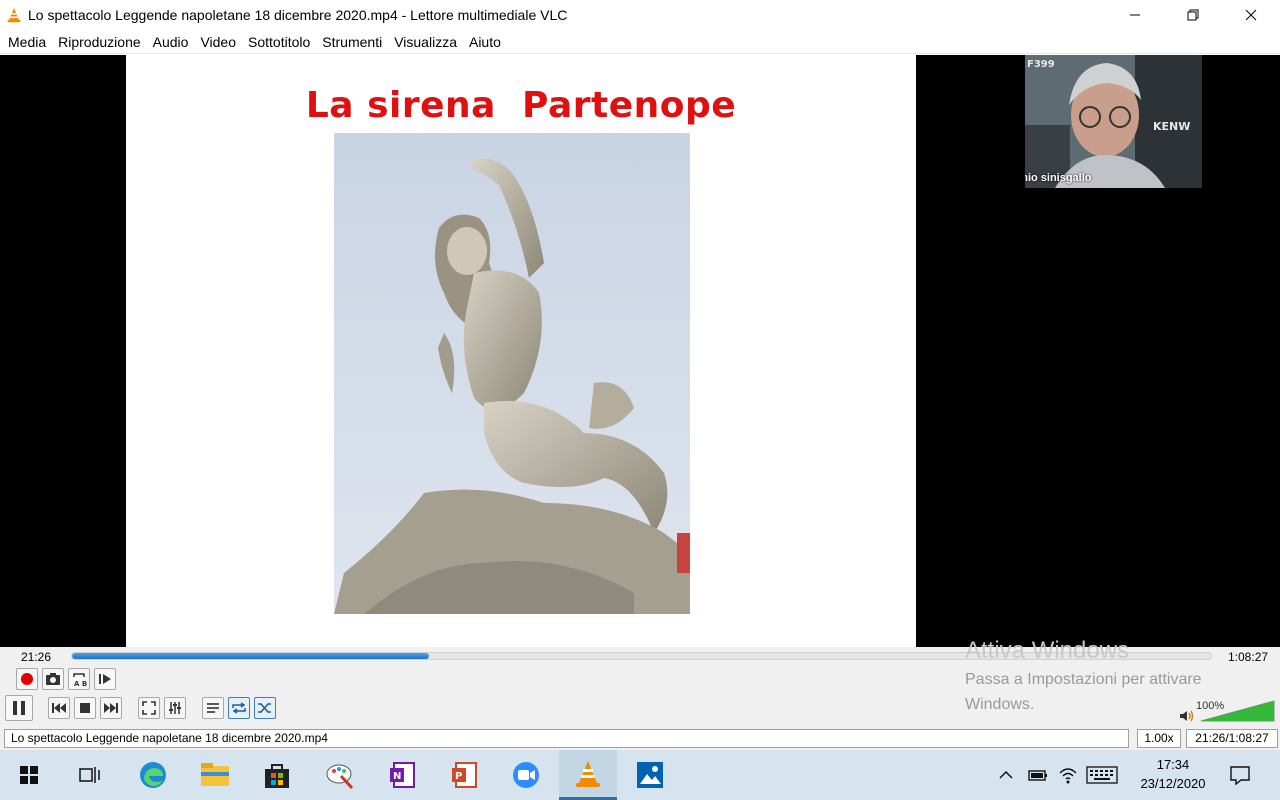  I want to click on pause-button, so click(19, 708).